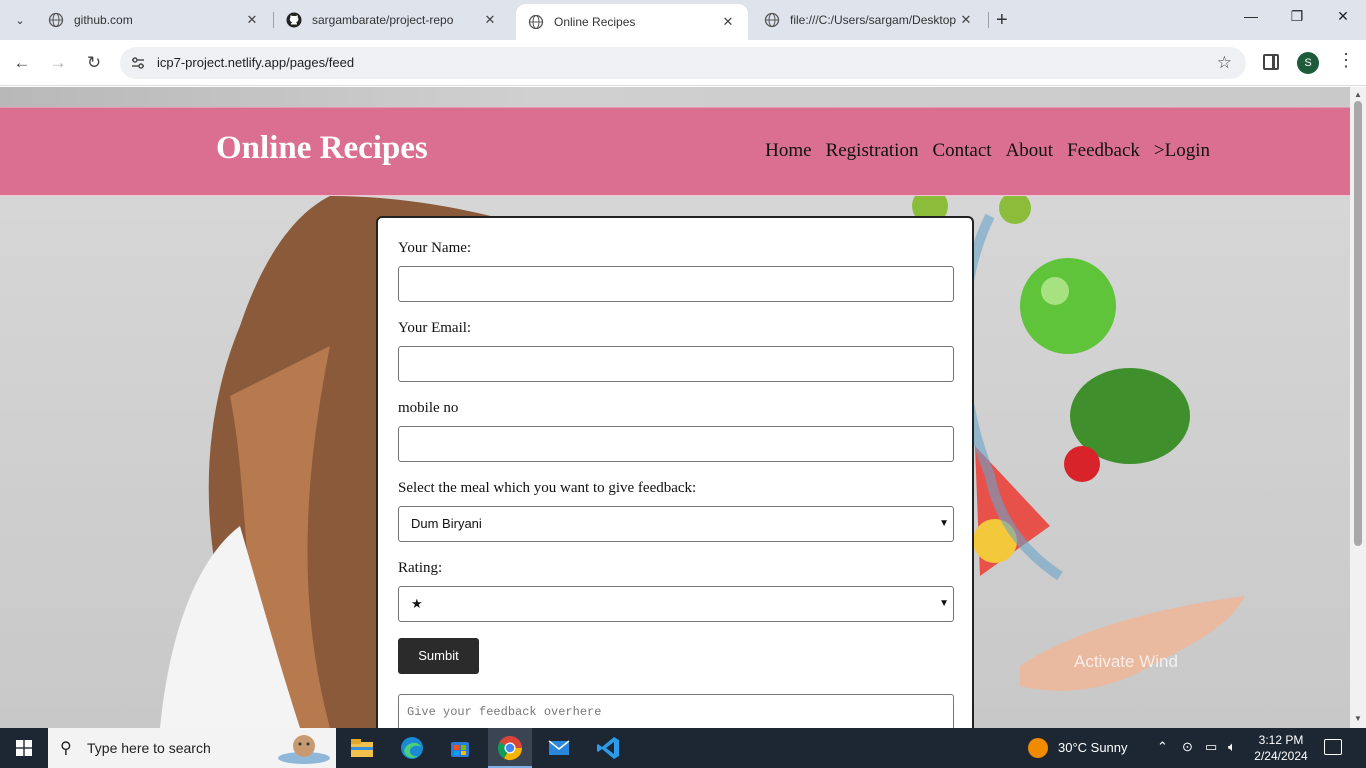 This screenshot has width=1366, height=768. I want to click on tab-github: github.com ✕, so click(154, 20).